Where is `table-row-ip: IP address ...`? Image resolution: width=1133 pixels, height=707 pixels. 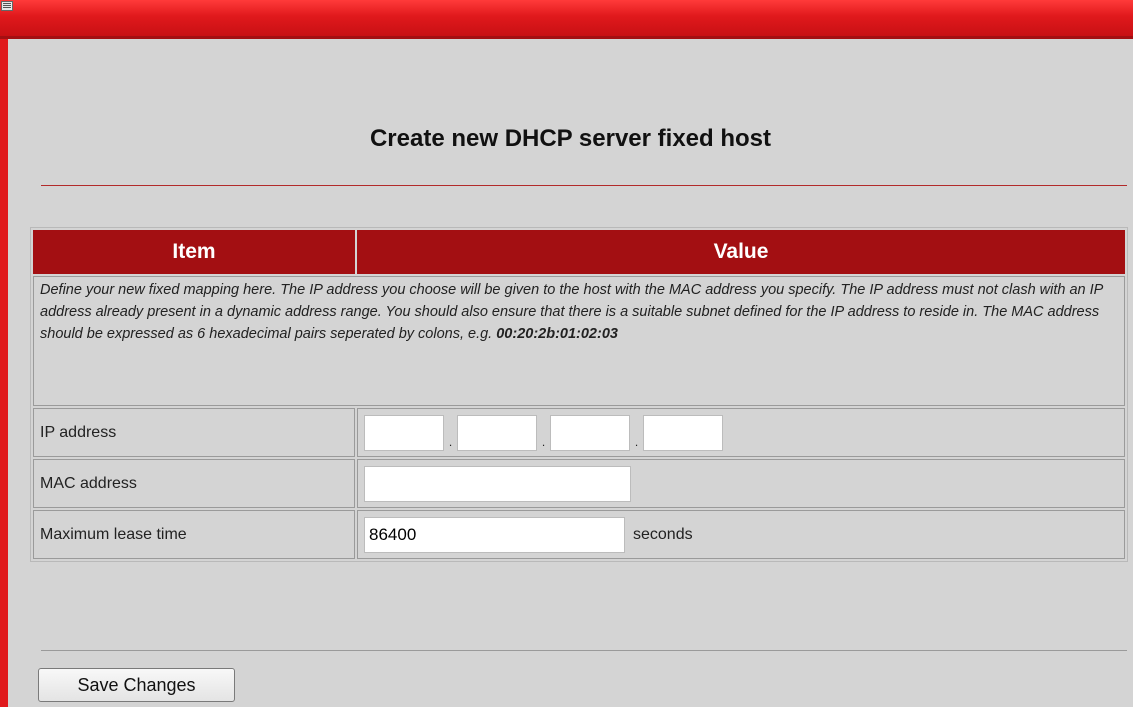
table-row-ip: IP address ... is located at coordinates (579, 432).